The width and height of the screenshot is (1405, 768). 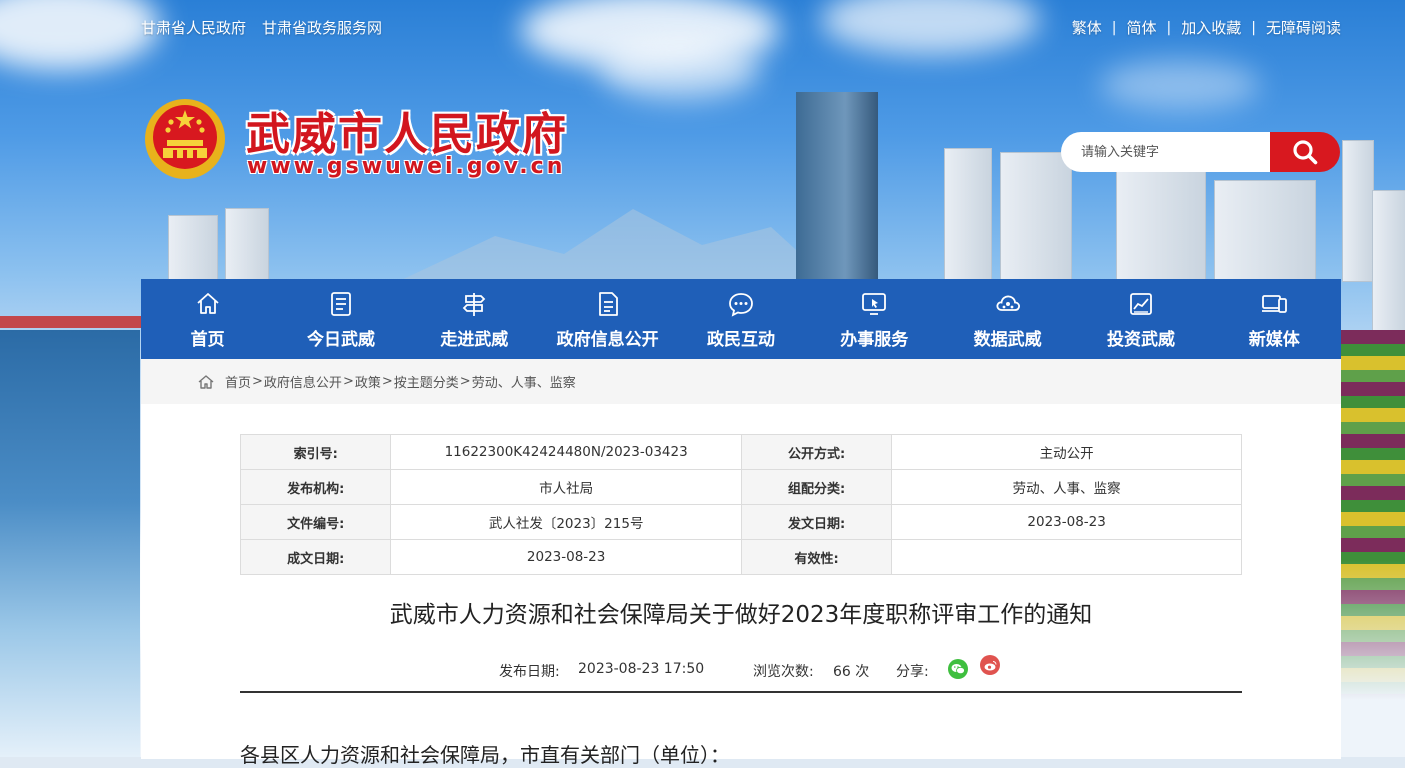 I want to click on nav-label: 走进武威, so click(x=474, y=340).